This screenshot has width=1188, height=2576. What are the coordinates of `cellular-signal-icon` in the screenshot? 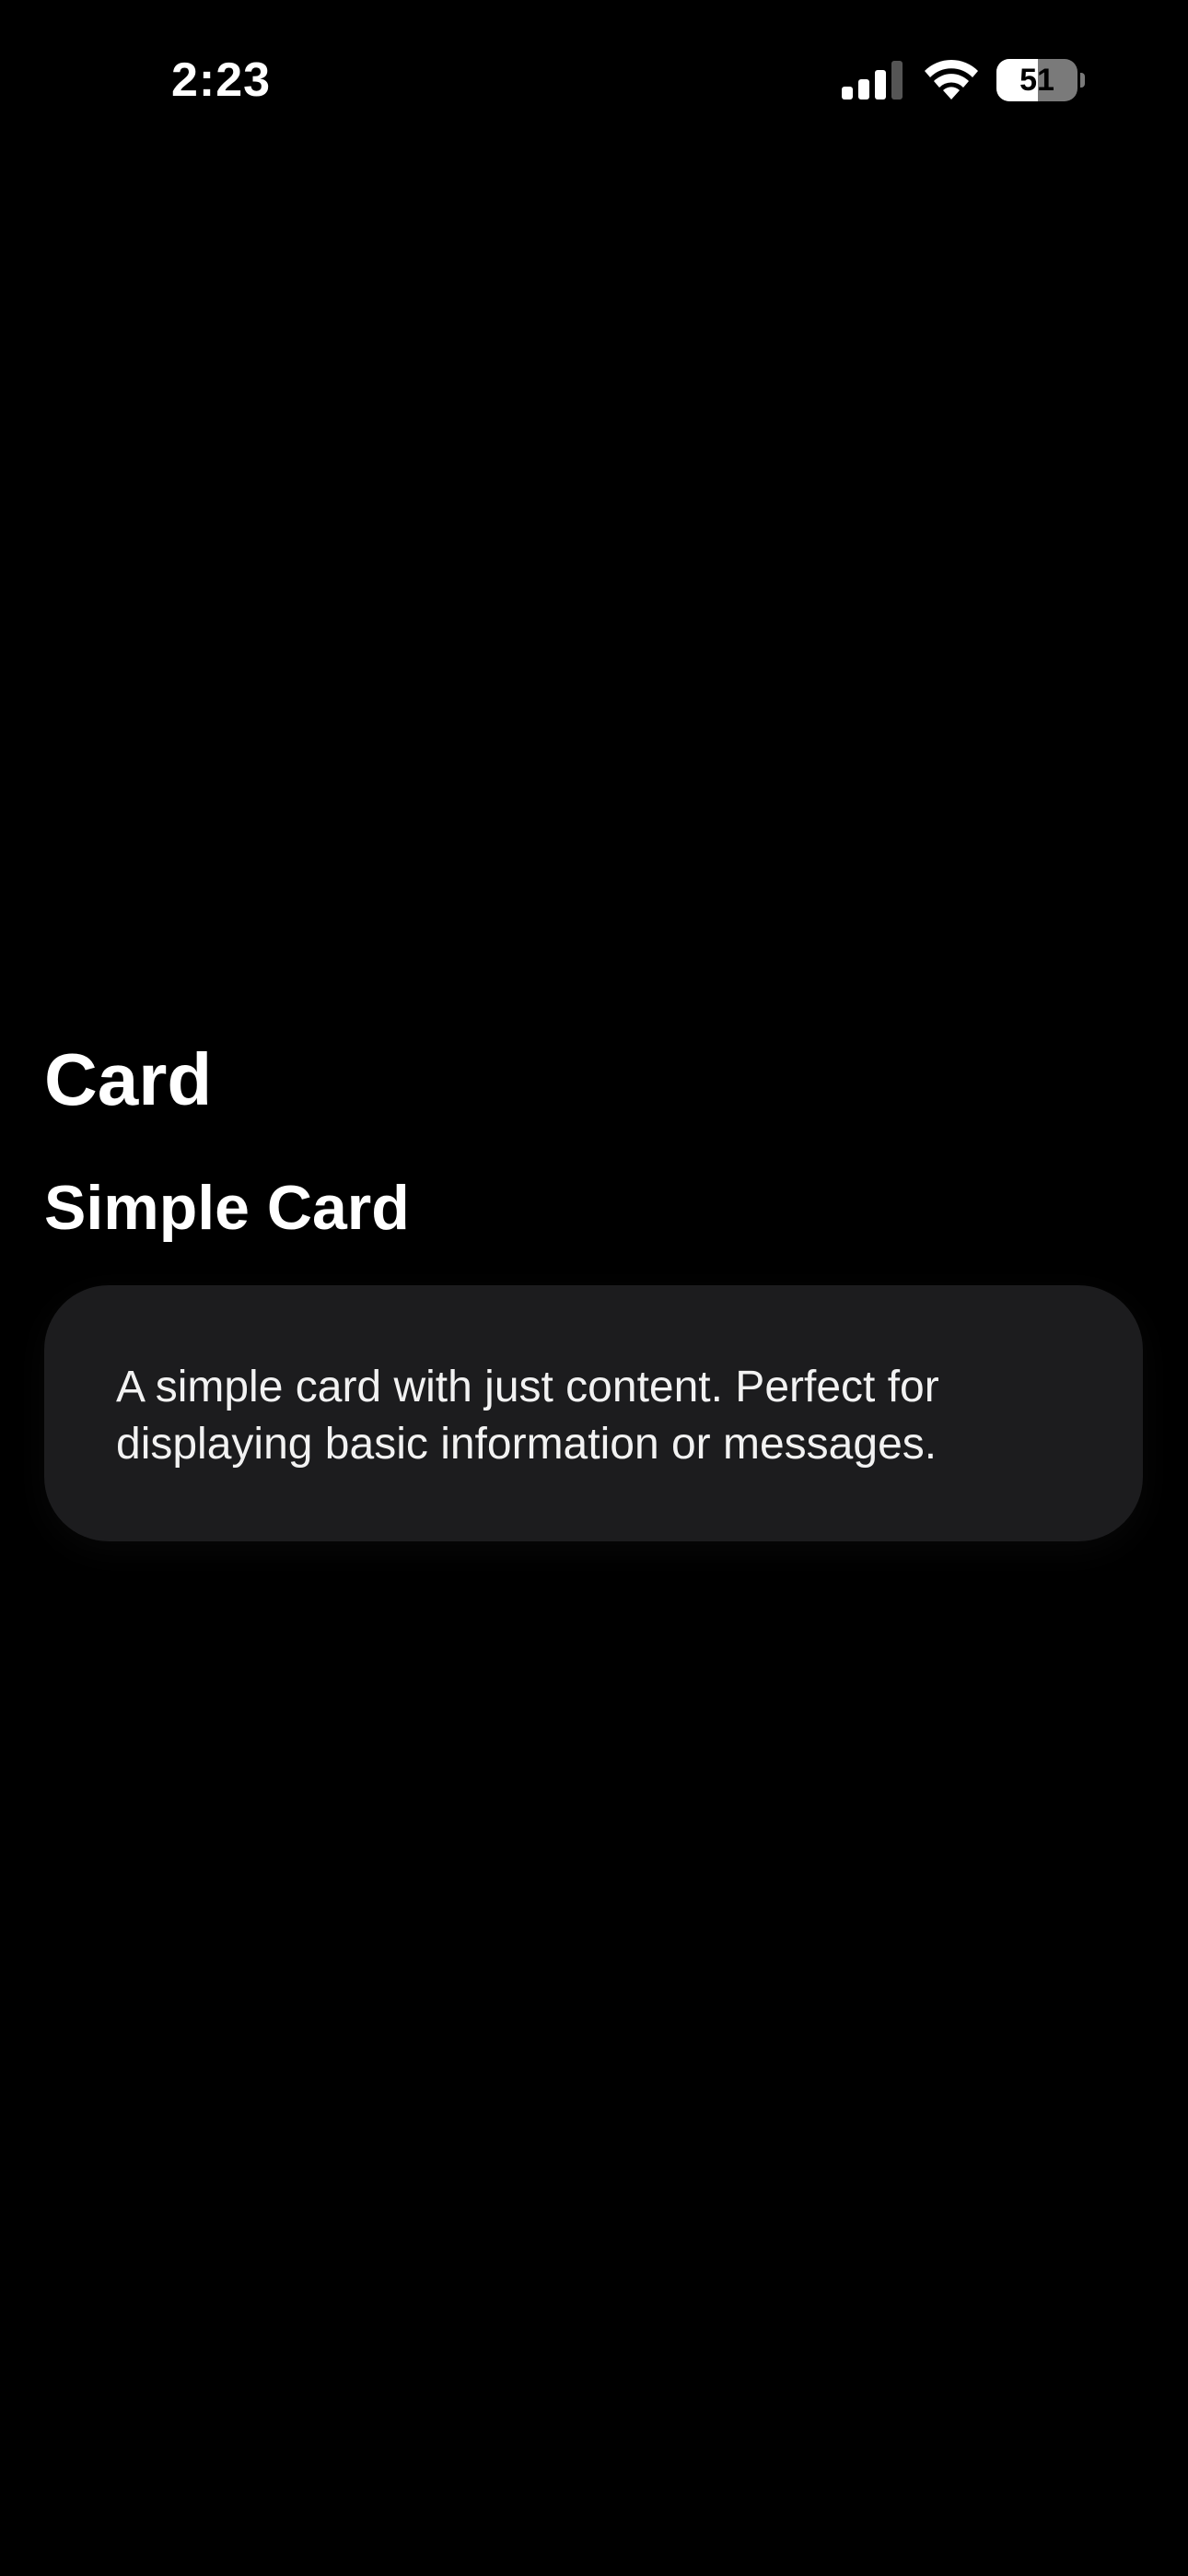 It's located at (872, 80).